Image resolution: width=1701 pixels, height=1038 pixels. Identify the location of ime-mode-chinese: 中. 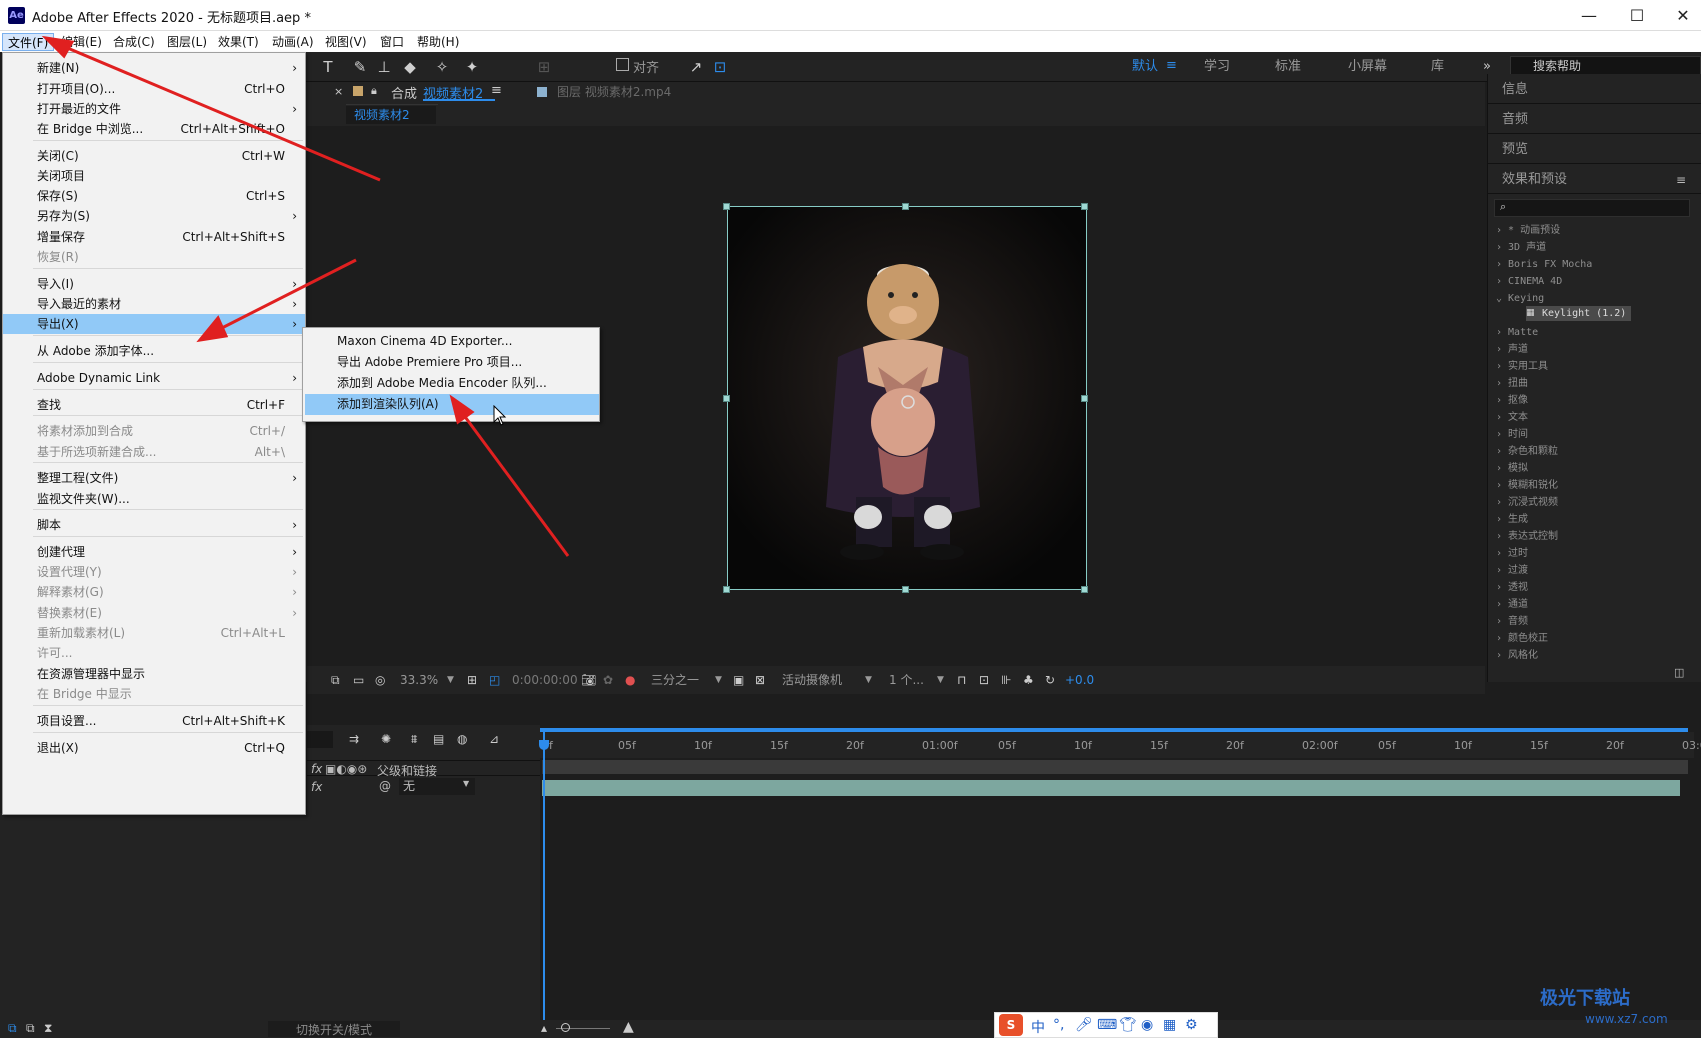
(1038, 1027).